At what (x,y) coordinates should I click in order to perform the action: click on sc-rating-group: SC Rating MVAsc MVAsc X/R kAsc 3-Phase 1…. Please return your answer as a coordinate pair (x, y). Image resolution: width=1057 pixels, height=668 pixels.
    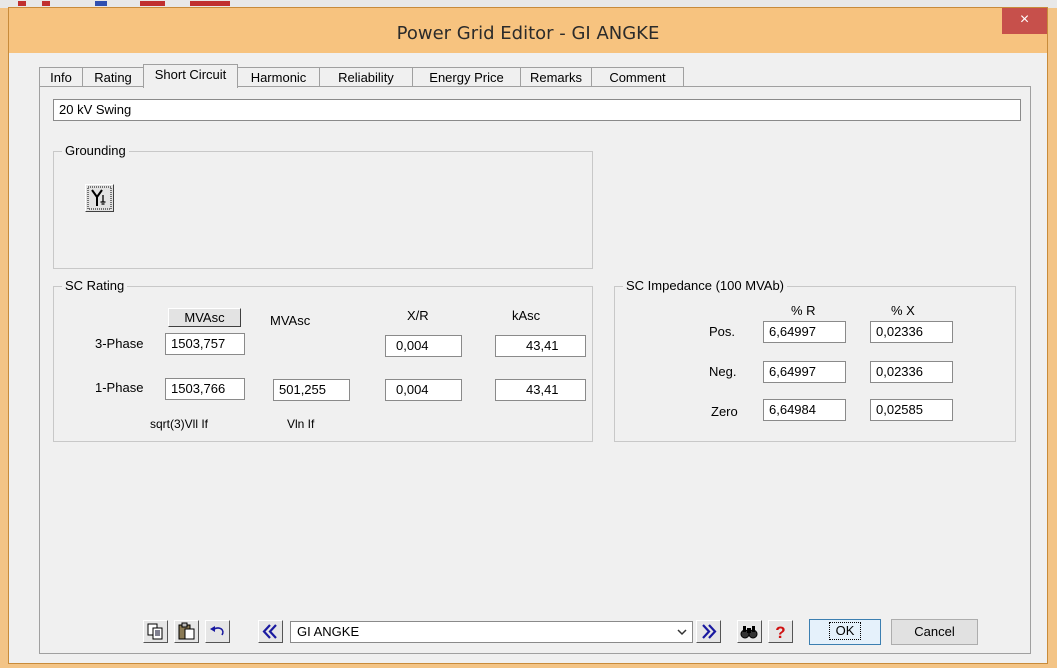
    Looking at the image, I should click on (323, 360).